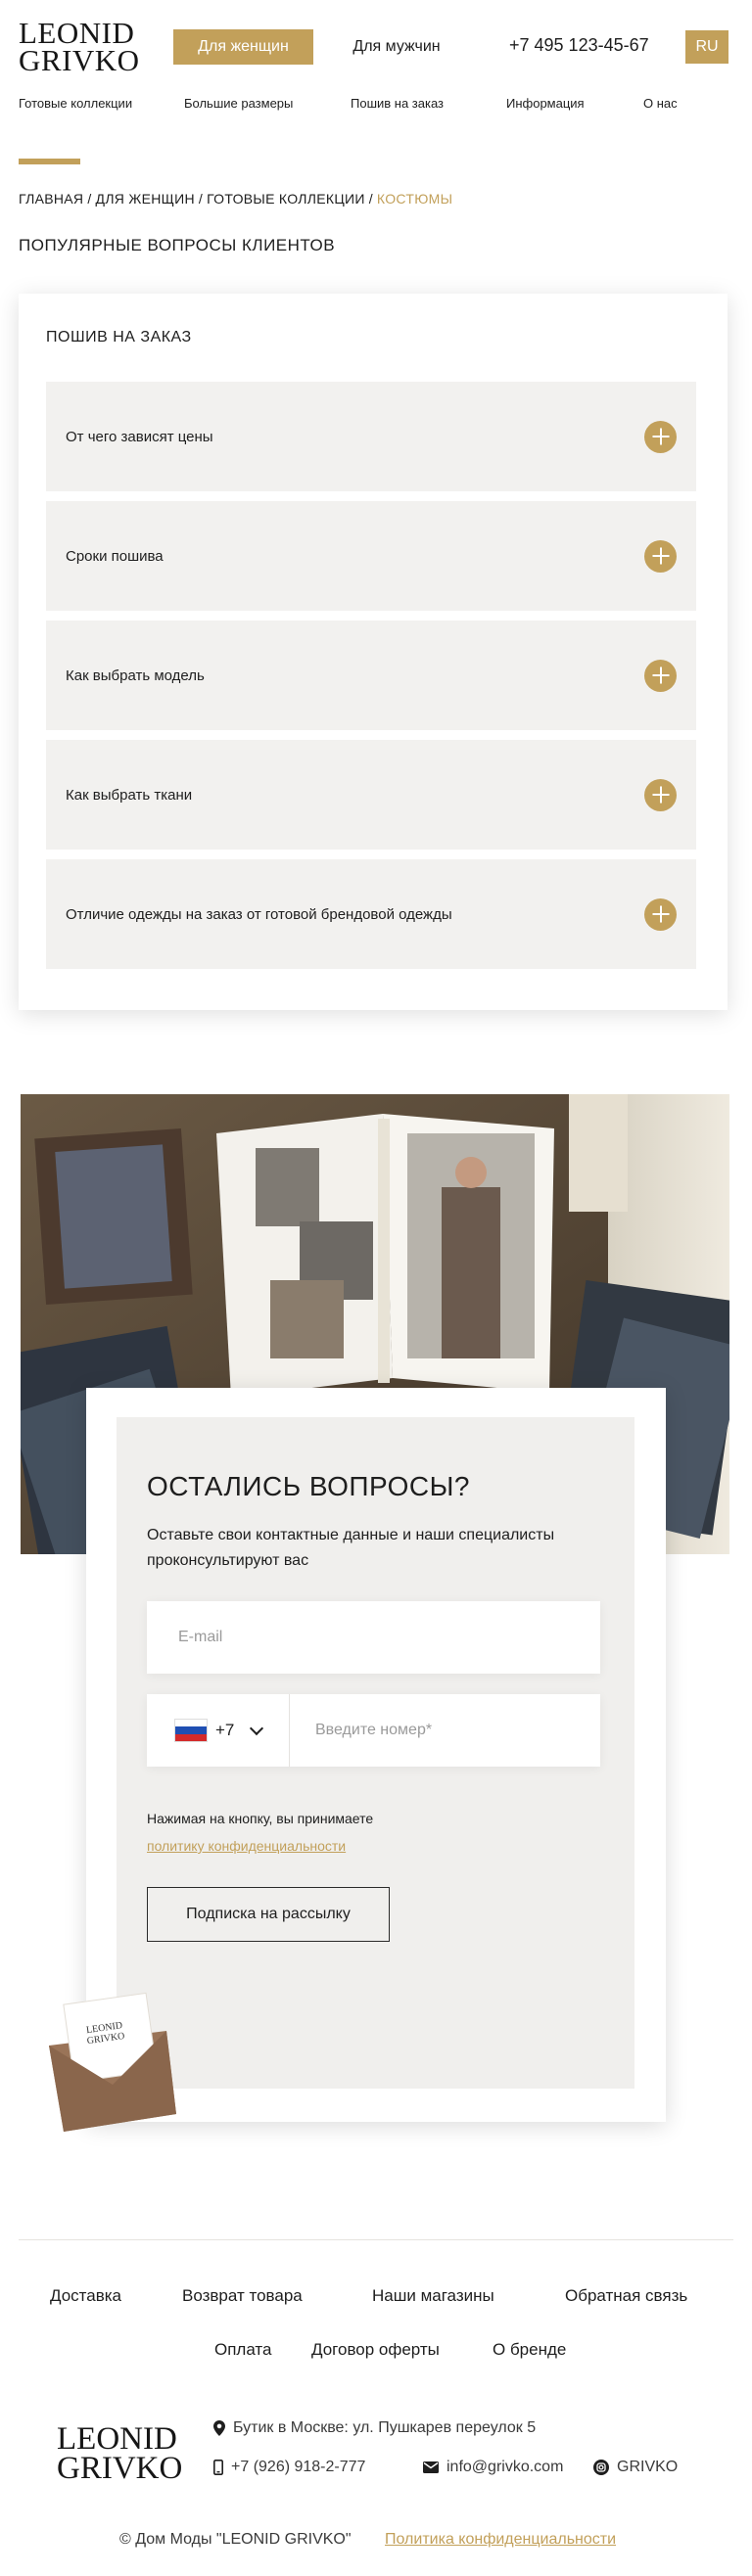 The height and width of the screenshot is (2576, 752). I want to click on country-select: +7, so click(218, 1731).